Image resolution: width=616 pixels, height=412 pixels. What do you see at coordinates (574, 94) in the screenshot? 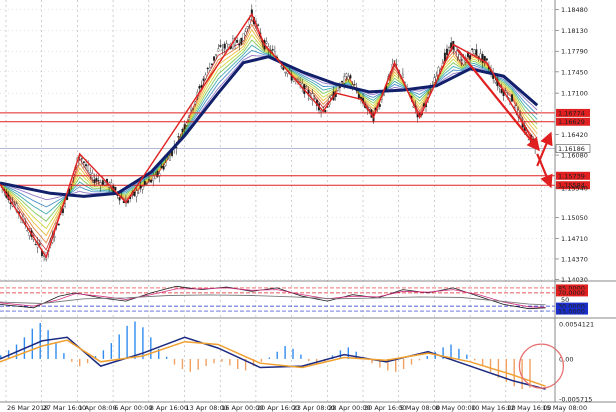
I see `price-tick-label: 1.17100` at bounding box center [574, 94].